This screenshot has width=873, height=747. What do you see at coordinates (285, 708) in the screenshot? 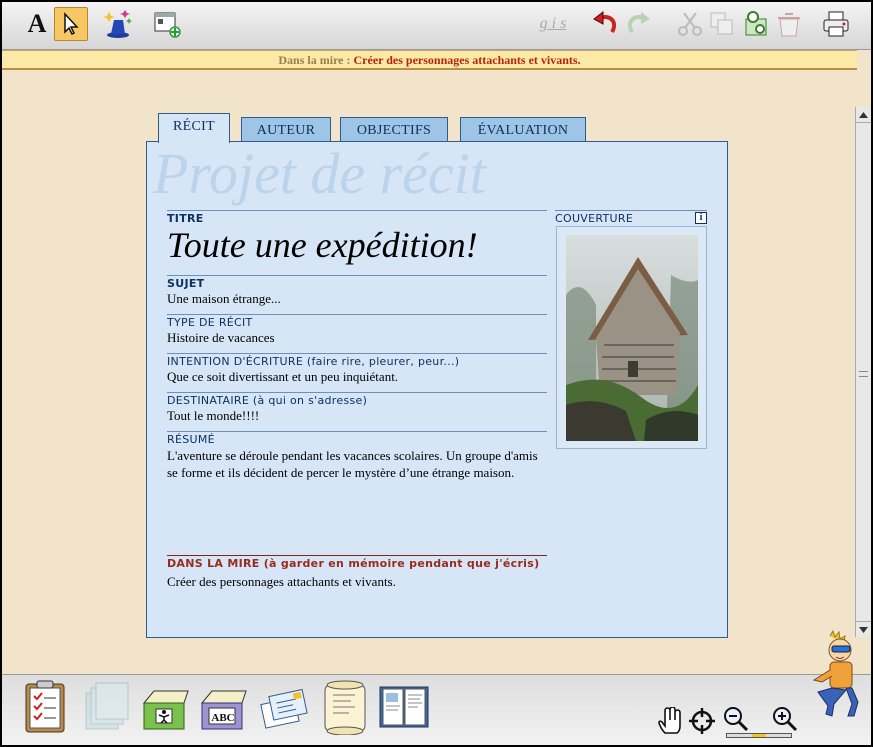
I see `cards-icon` at bounding box center [285, 708].